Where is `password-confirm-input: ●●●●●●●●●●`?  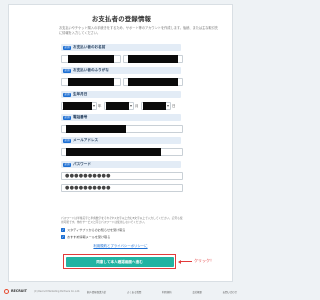
password-confirm-input: ●●●●●●●●●● is located at coordinates (122, 188).